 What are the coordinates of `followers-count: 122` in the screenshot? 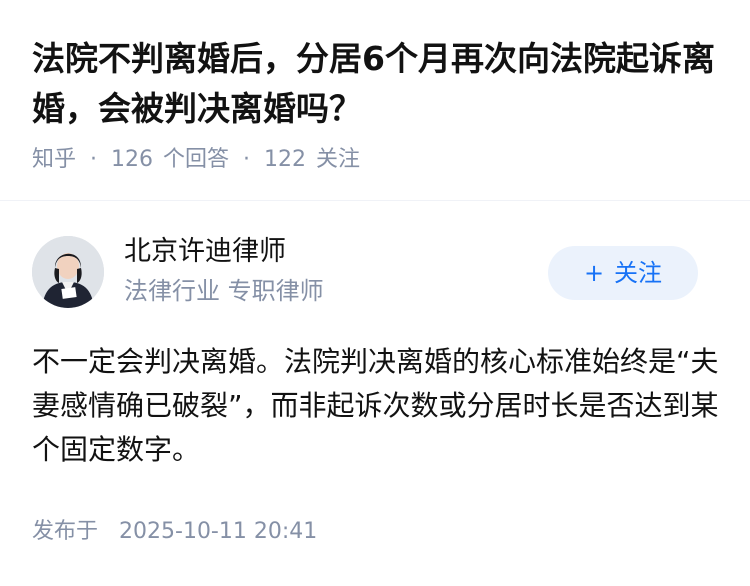 It's located at (285, 160).